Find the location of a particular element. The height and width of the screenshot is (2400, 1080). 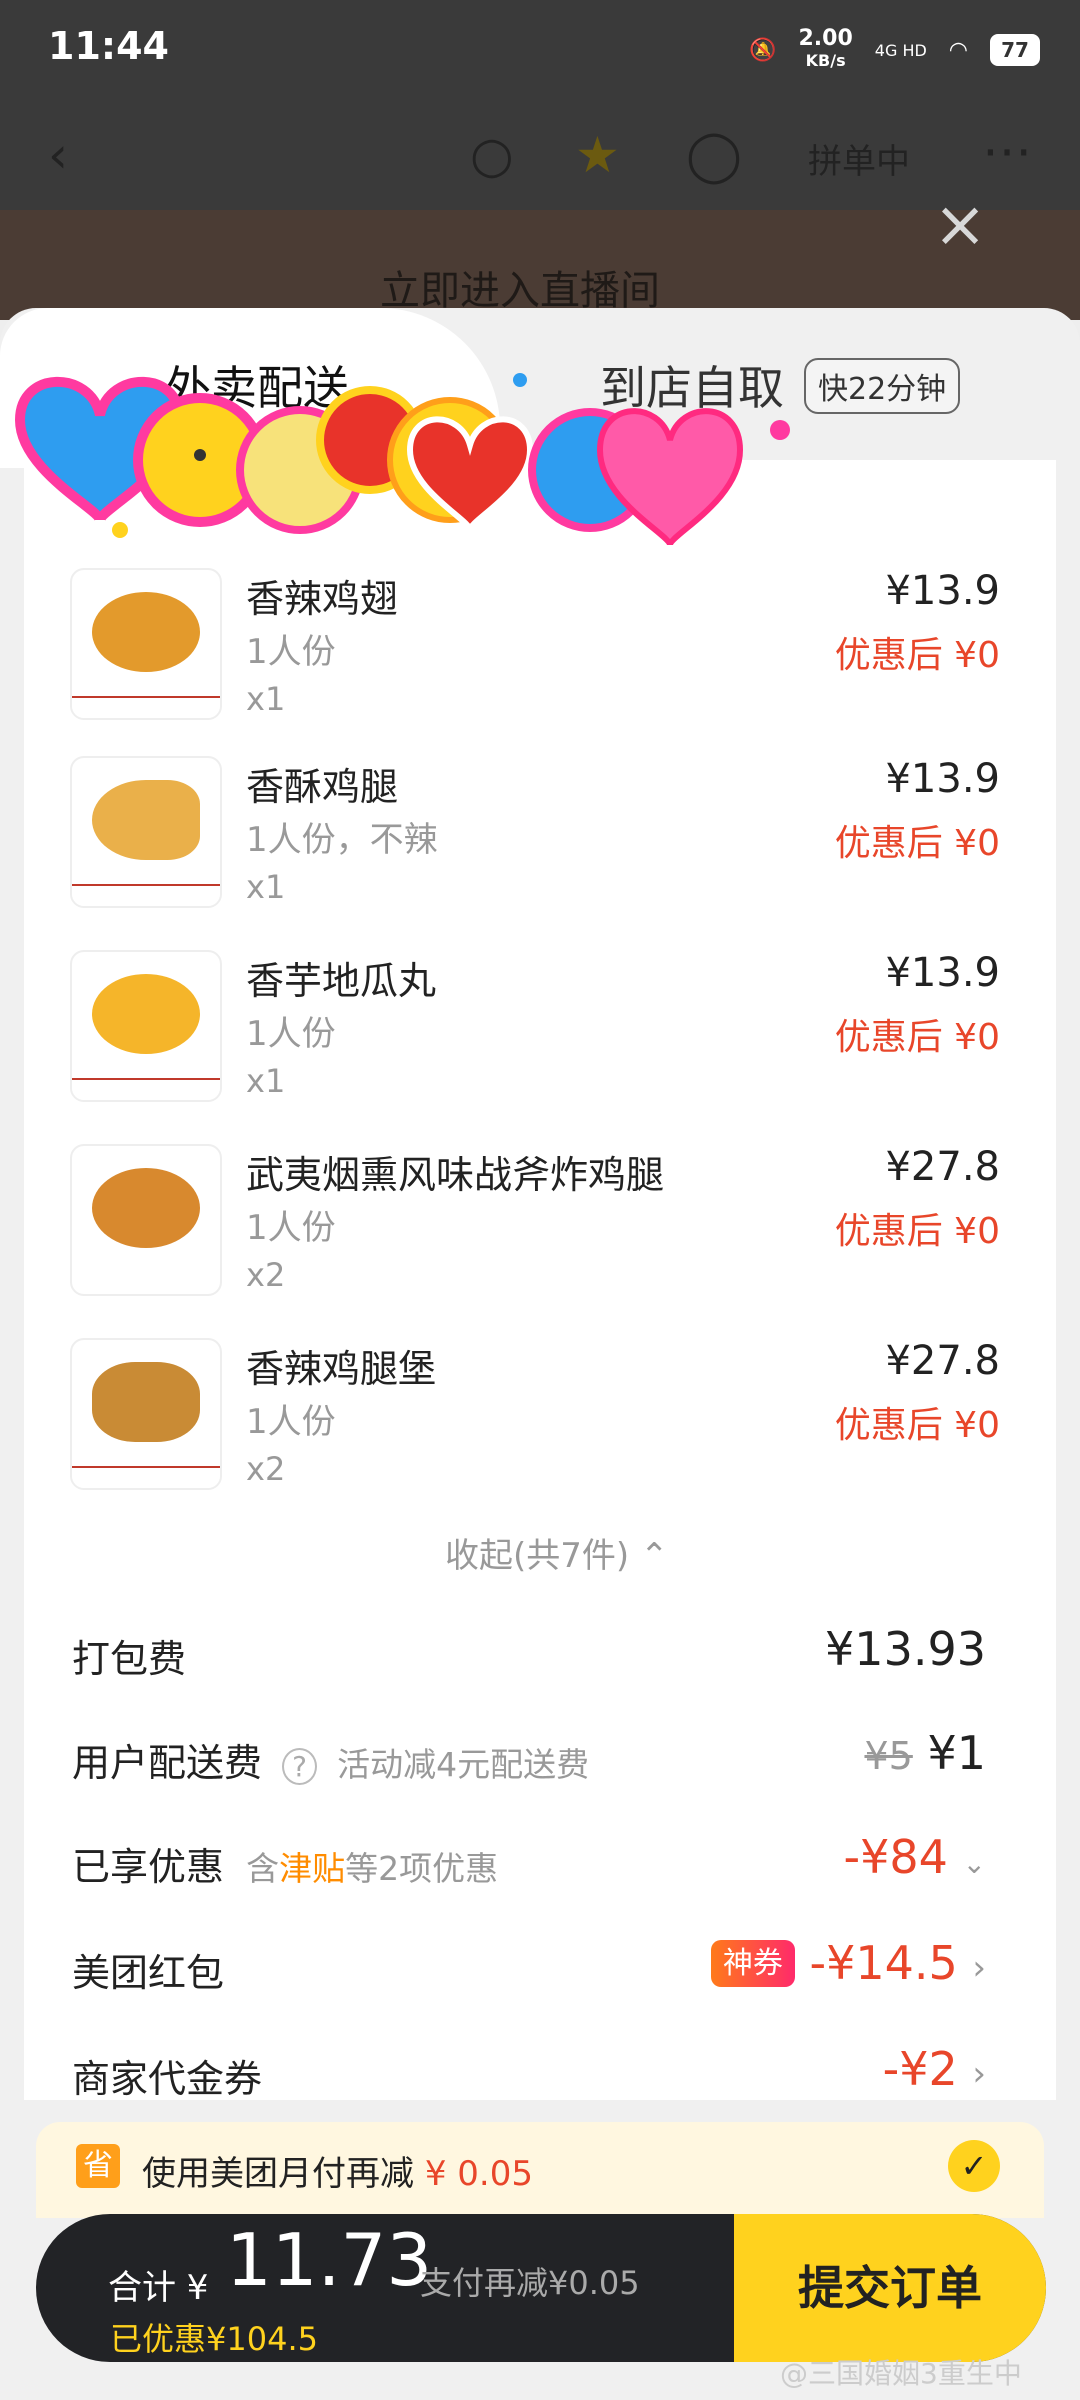

redpacket-label: 美团红包 is located at coordinates (148, 1973).